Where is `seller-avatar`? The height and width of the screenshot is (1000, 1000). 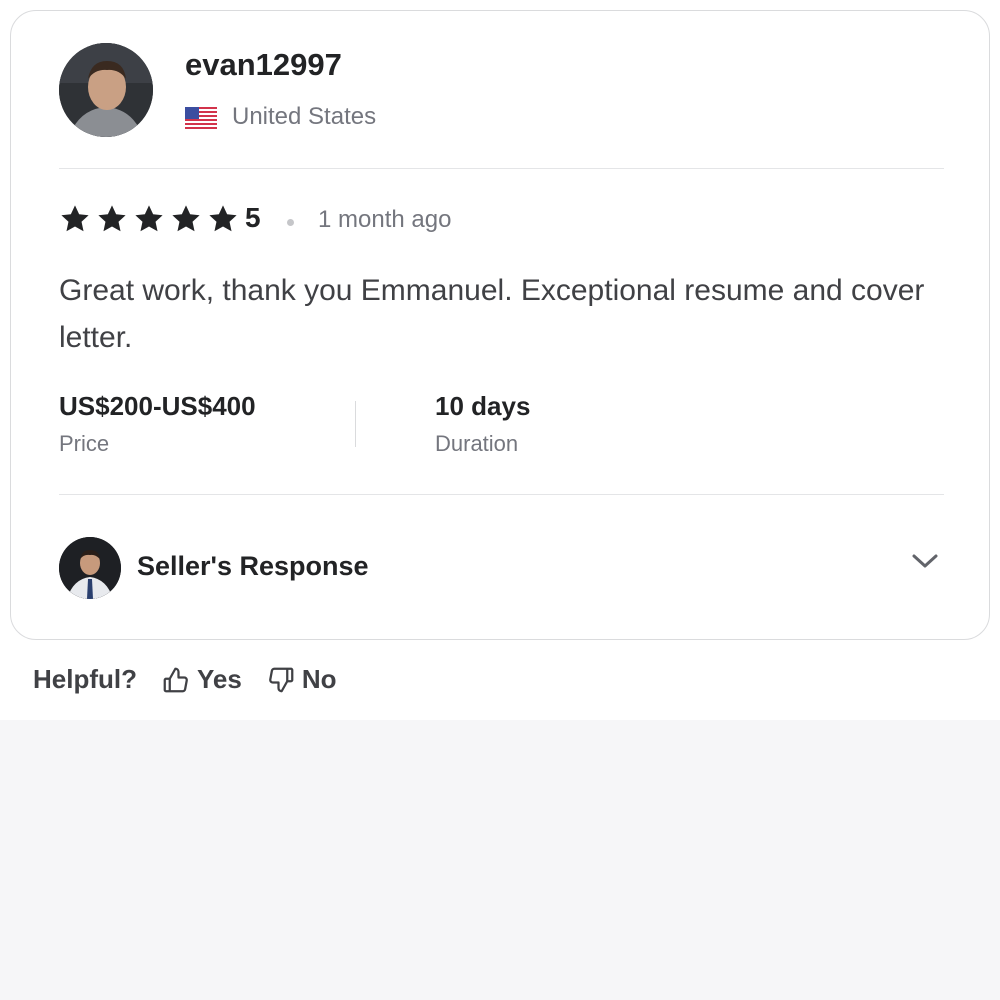 seller-avatar is located at coordinates (90, 568).